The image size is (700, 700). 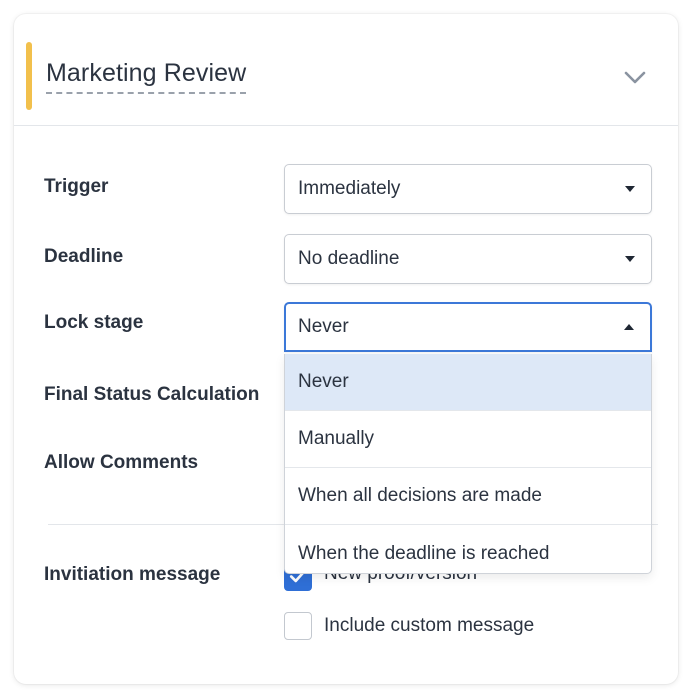 What do you see at coordinates (468, 189) in the screenshot?
I see `trigger-select: Immediately` at bounding box center [468, 189].